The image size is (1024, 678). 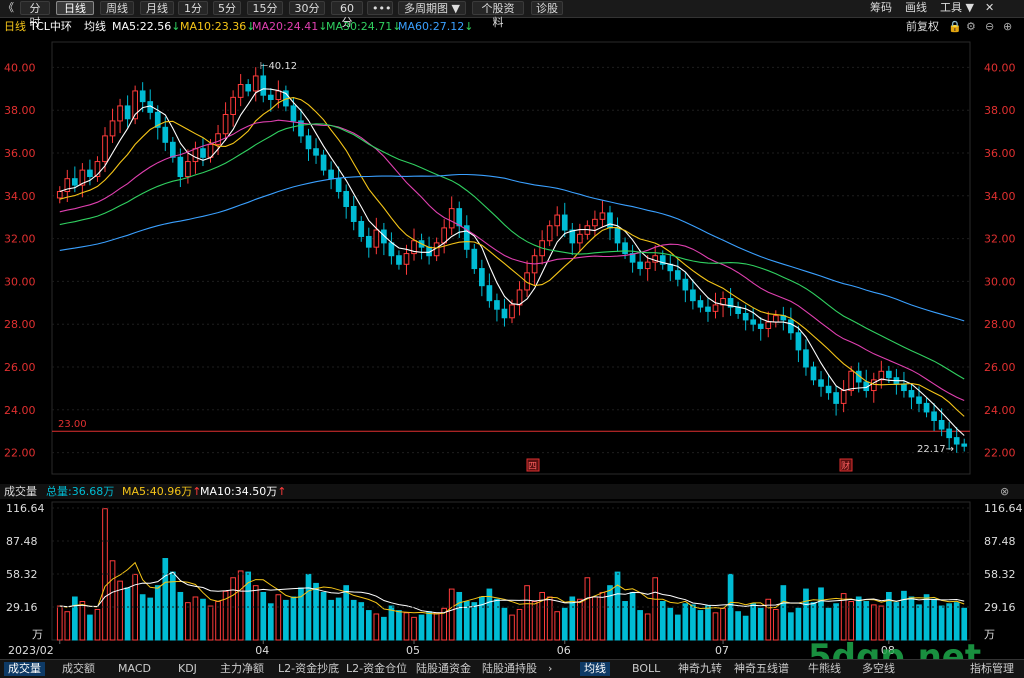 What do you see at coordinates (1000, 574) in the screenshot?
I see `volume-tick-right: 58.32` at bounding box center [1000, 574].